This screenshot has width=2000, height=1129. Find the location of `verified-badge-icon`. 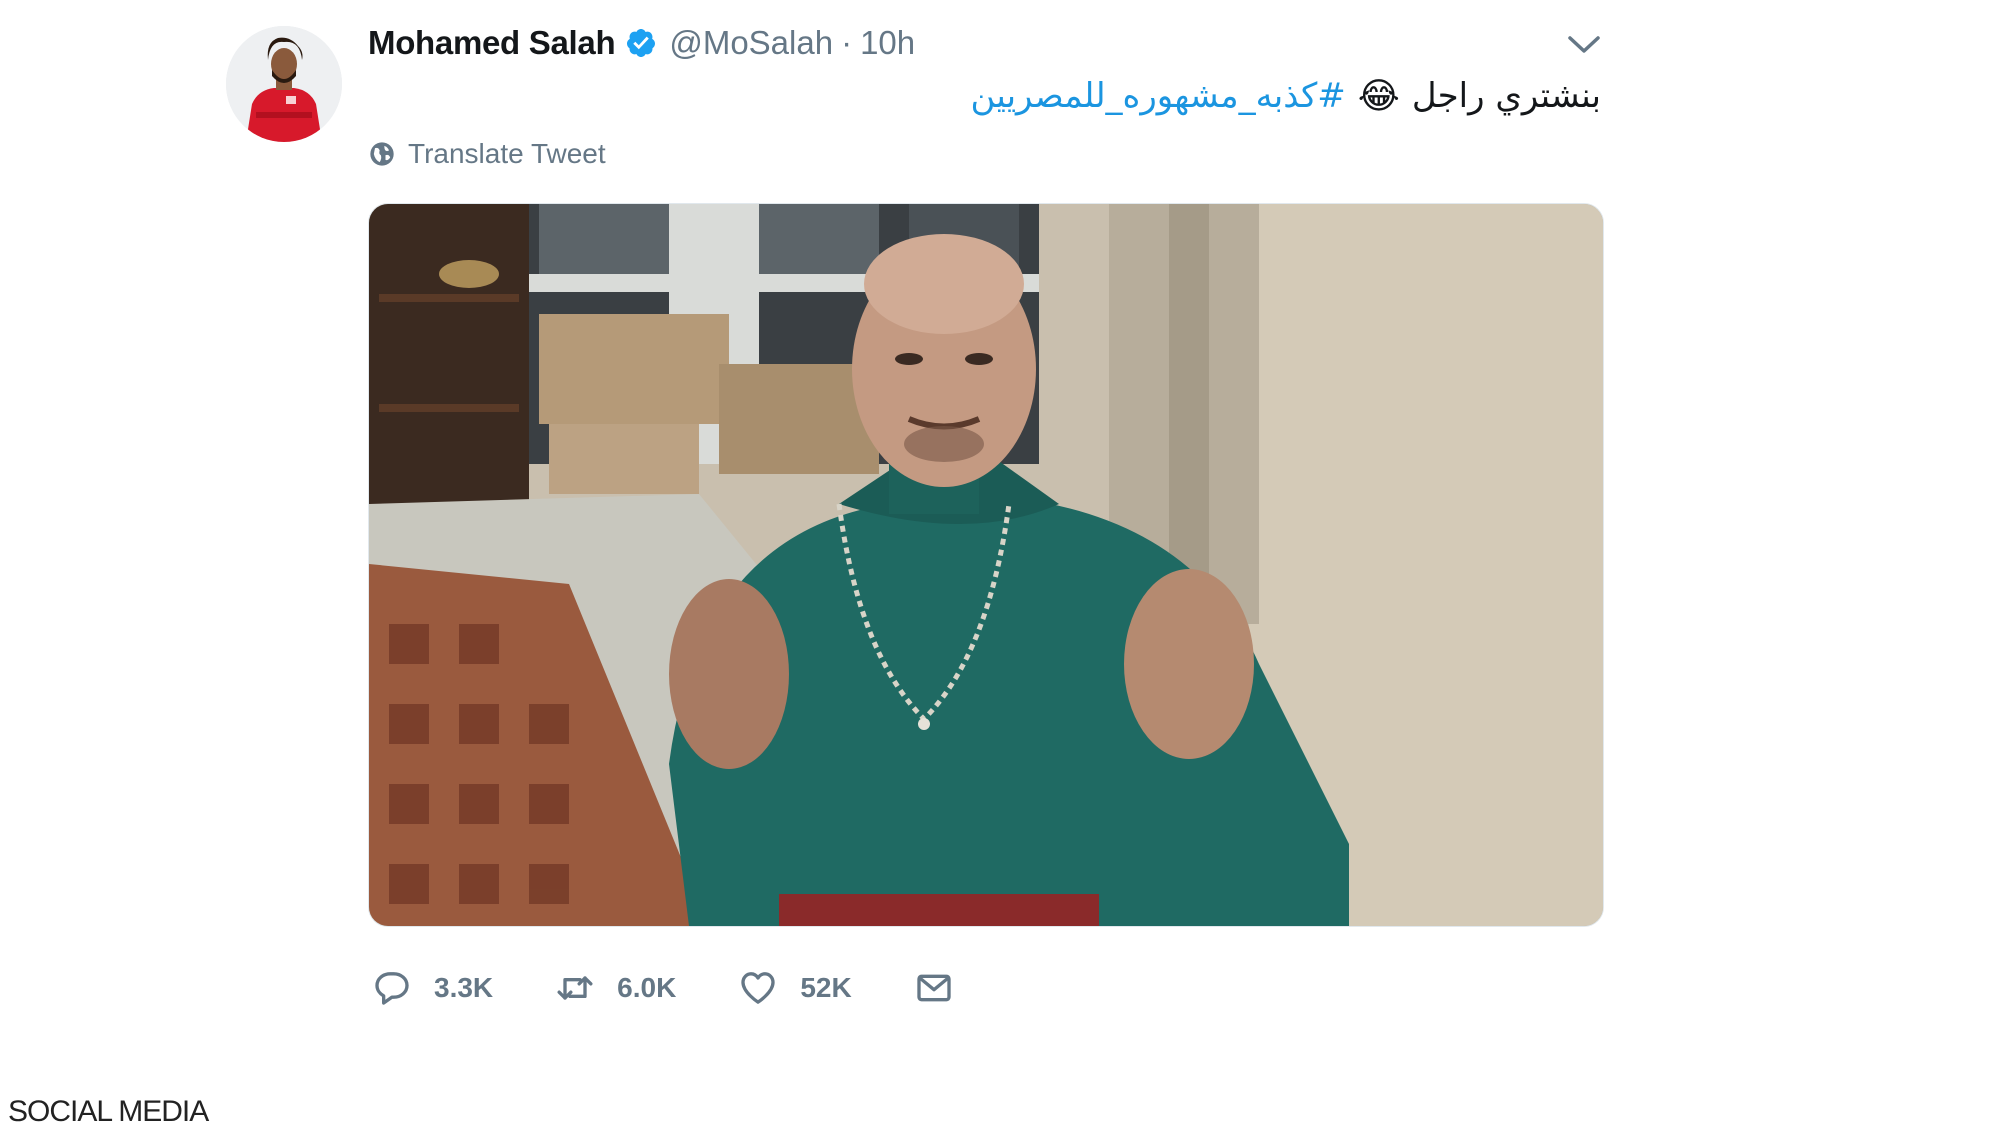

verified-badge-icon is located at coordinates (641, 43).